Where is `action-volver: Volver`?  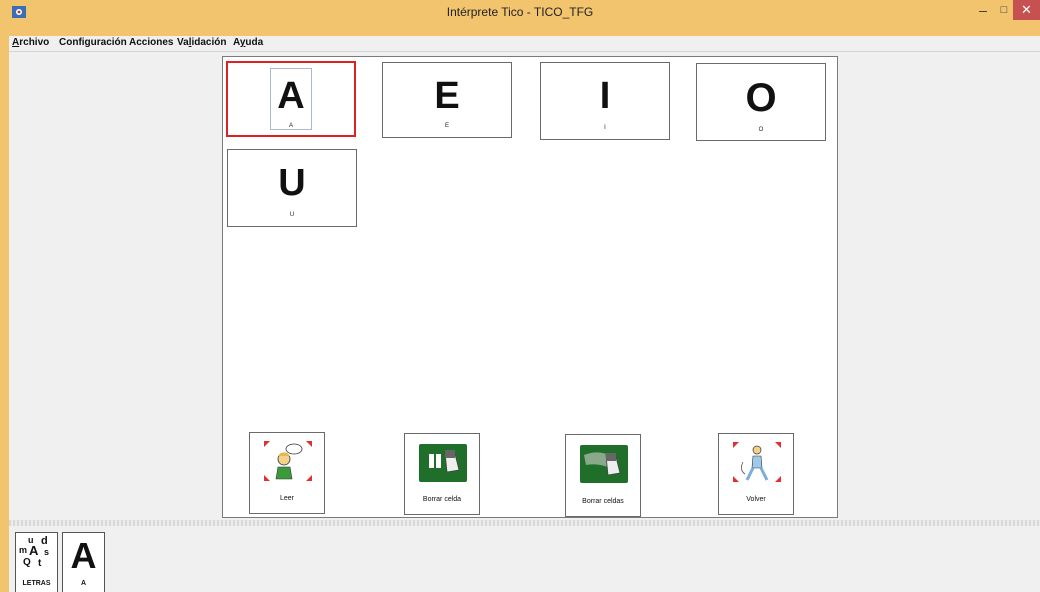 action-volver: Volver is located at coordinates (756, 474).